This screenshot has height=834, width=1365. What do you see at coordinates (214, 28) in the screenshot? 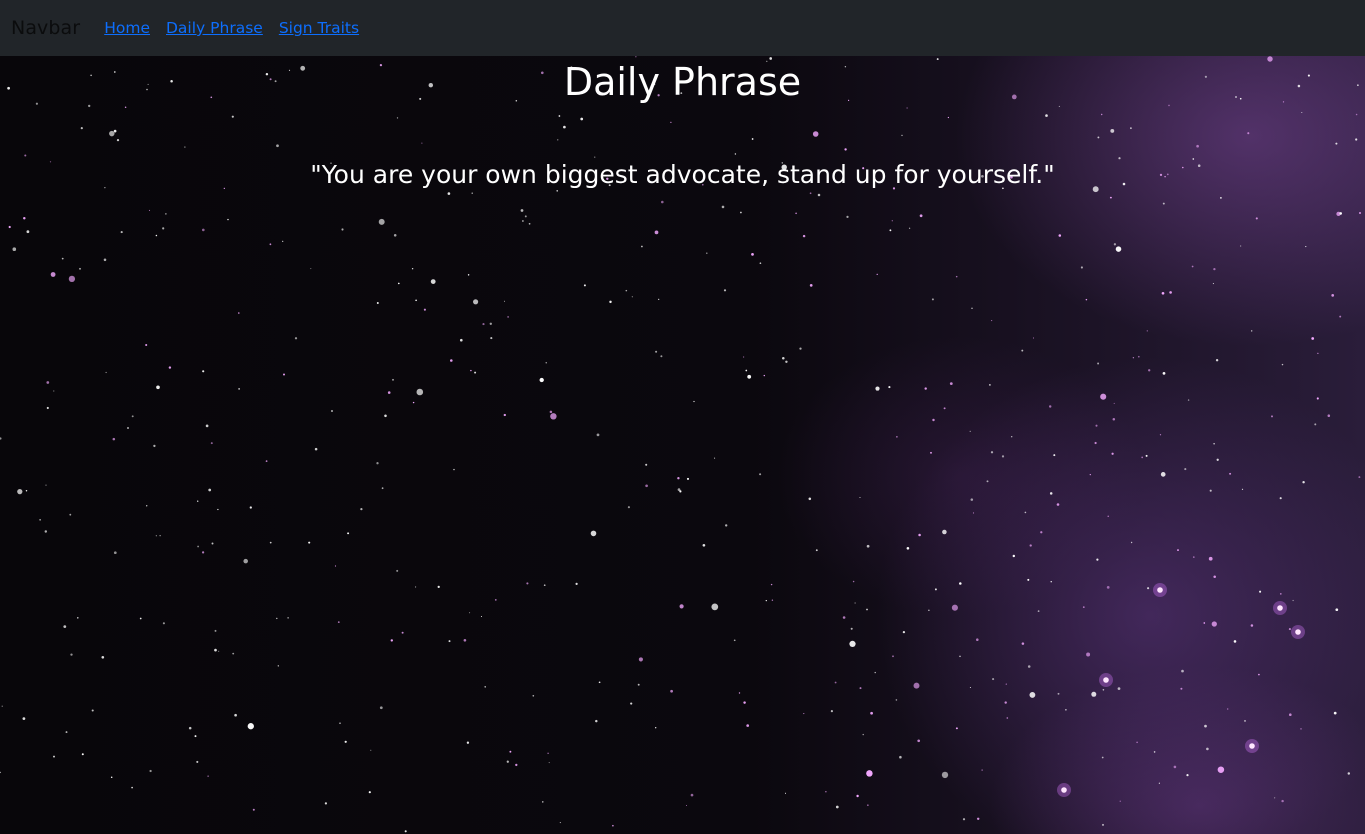
I see `nav-link-daily-phrase: Daily Phrase` at bounding box center [214, 28].